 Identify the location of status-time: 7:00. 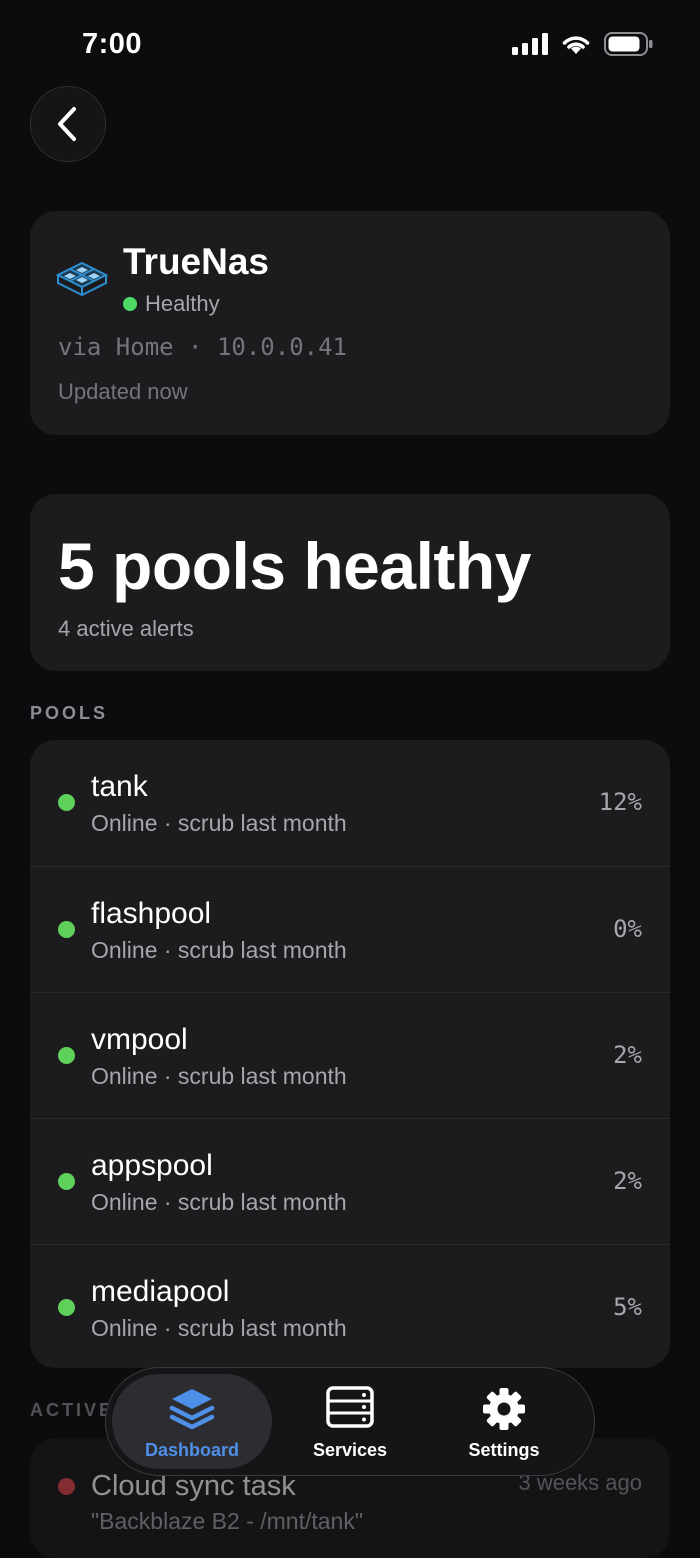
(112, 44).